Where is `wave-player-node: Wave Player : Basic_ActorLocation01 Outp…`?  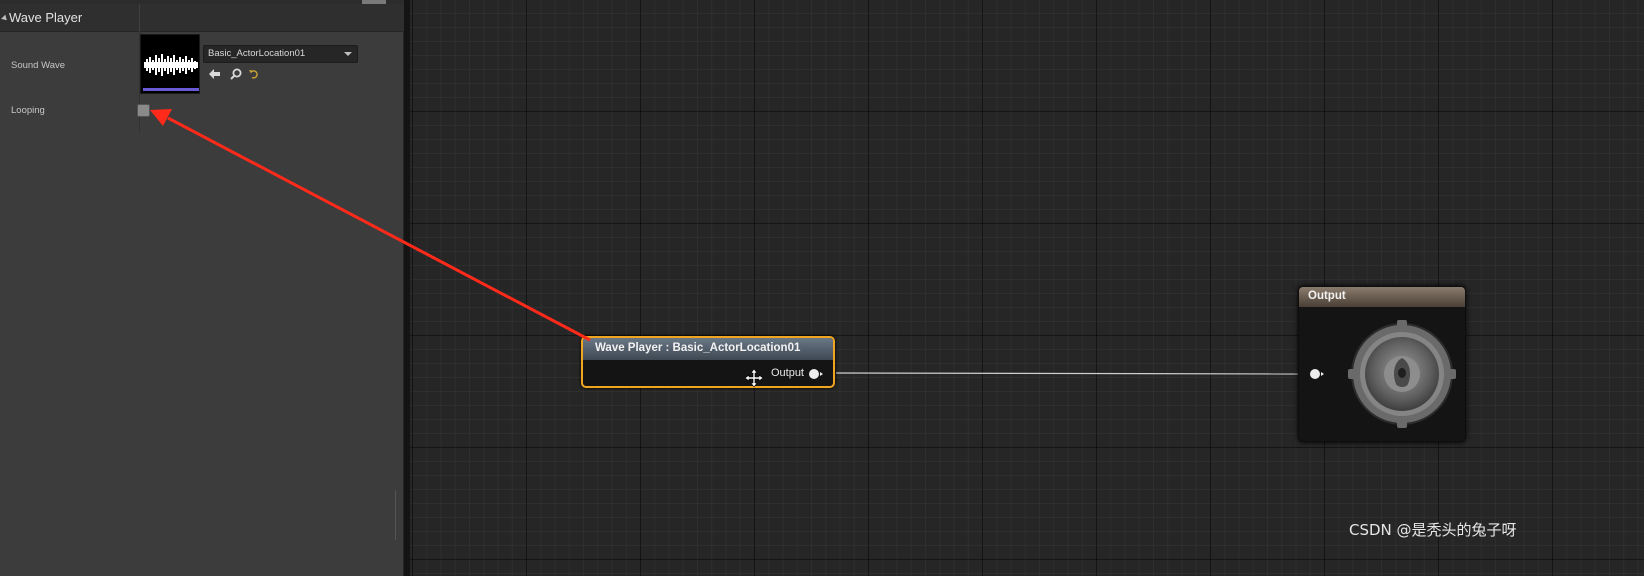 wave-player-node: Wave Player : Basic_ActorLocation01 Outp… is located at coordinates (708, 362).